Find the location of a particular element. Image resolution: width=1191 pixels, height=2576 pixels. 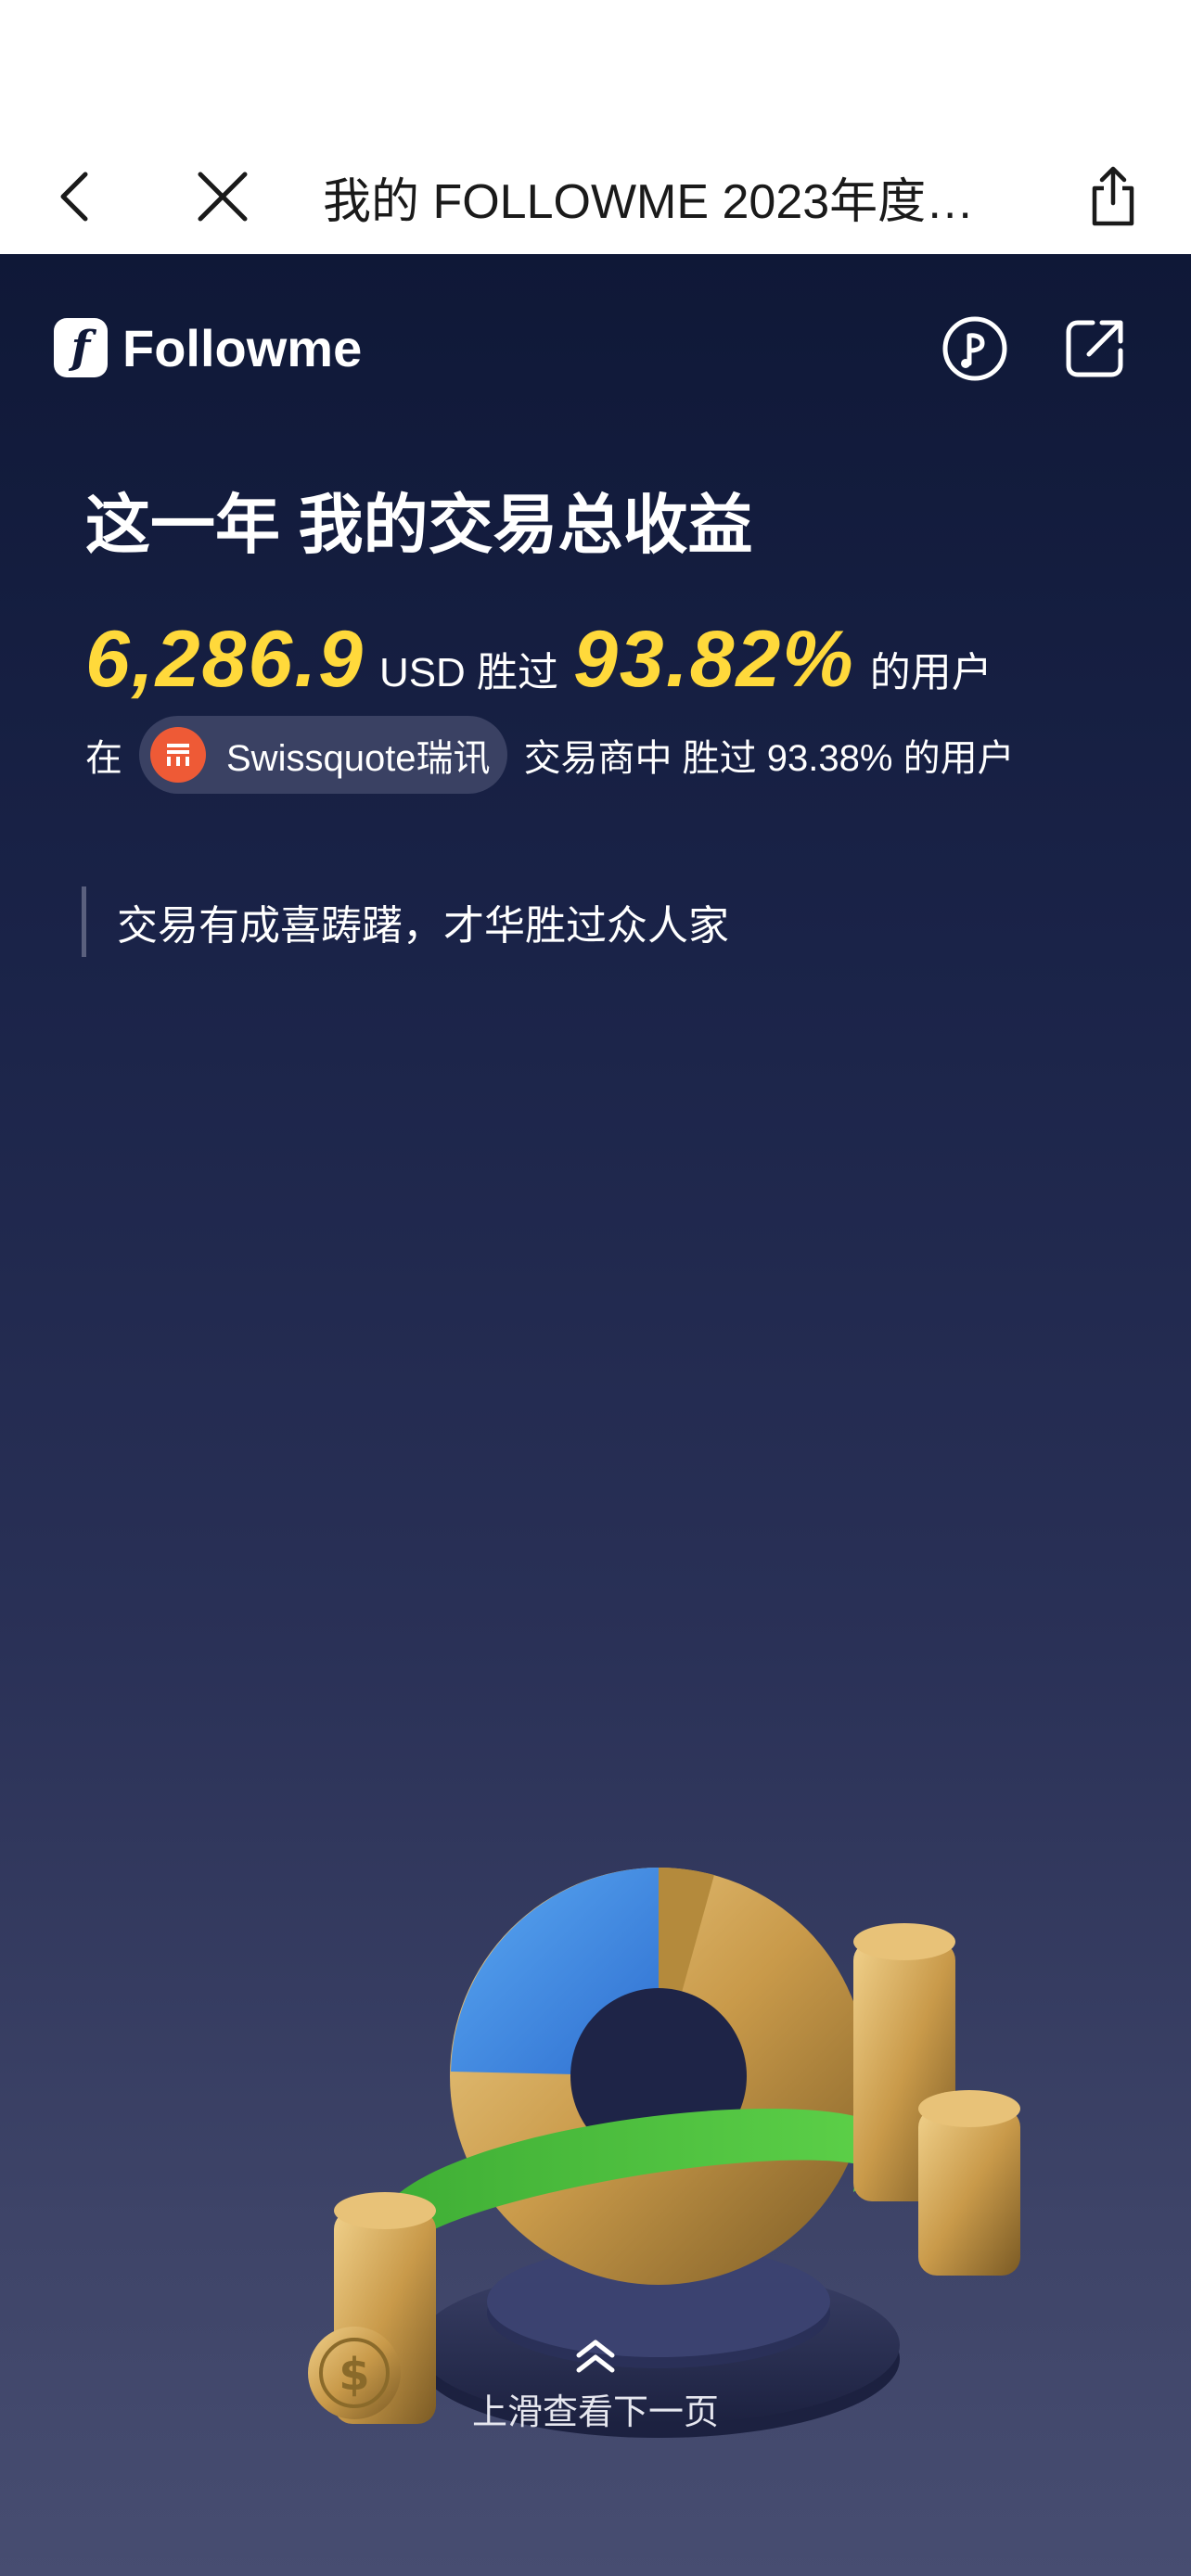

swipe-hint-text: 上滑查看下一页 is located at coordinates (595, 2412).